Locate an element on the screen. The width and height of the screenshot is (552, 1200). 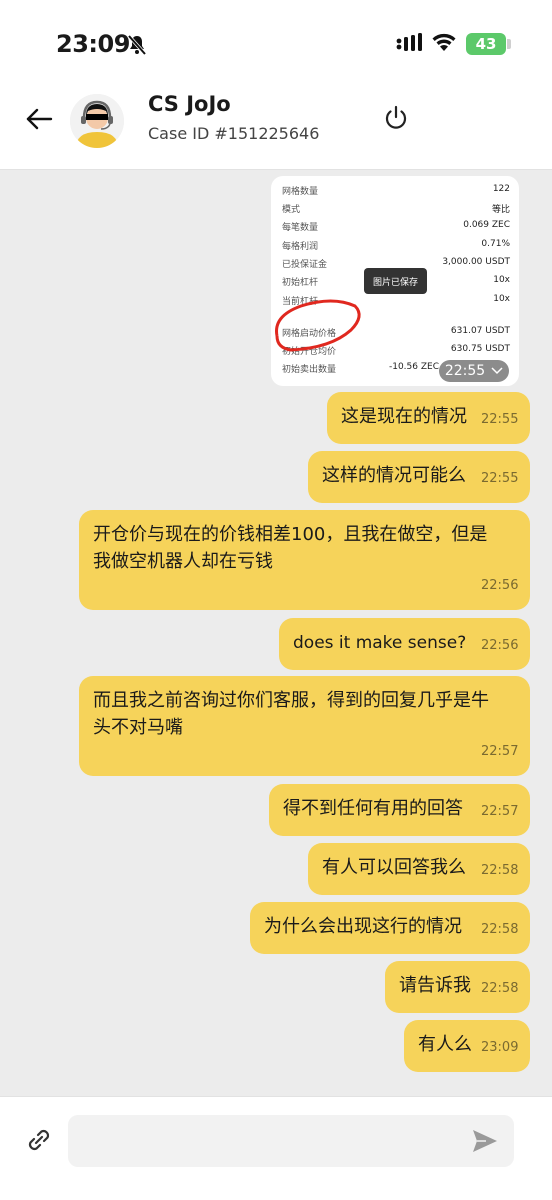
wifi-icon is located at coordinates (444, 42).